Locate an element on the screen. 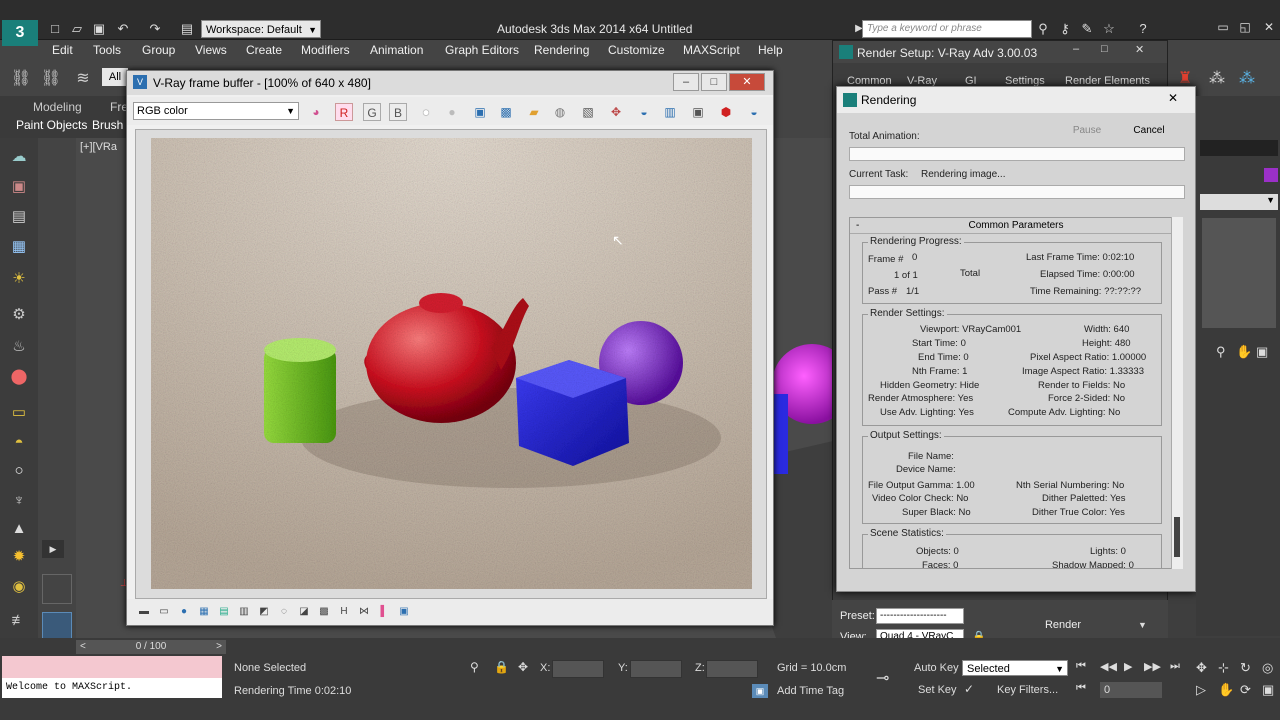 This screenshot has height=720, width=1280. menu-help: Help is located at coordinates (770, 50).